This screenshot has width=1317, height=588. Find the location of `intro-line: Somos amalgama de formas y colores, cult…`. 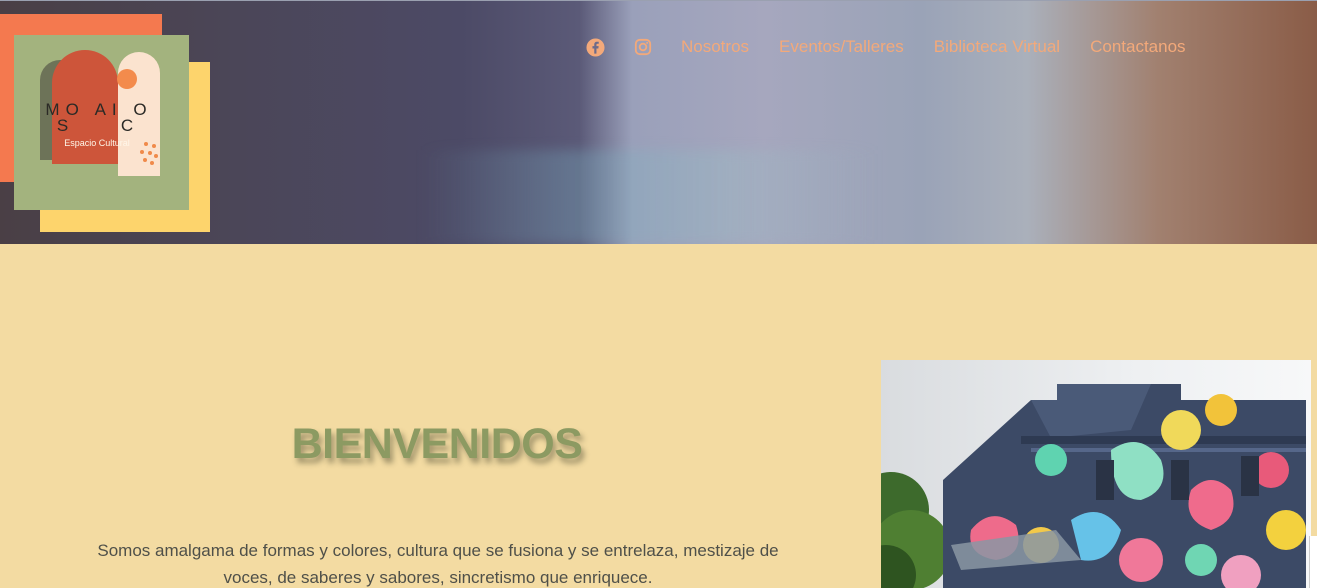

intro-line: Somos amalgama de formas y colores, cult… is located at coordinates (438, 550).